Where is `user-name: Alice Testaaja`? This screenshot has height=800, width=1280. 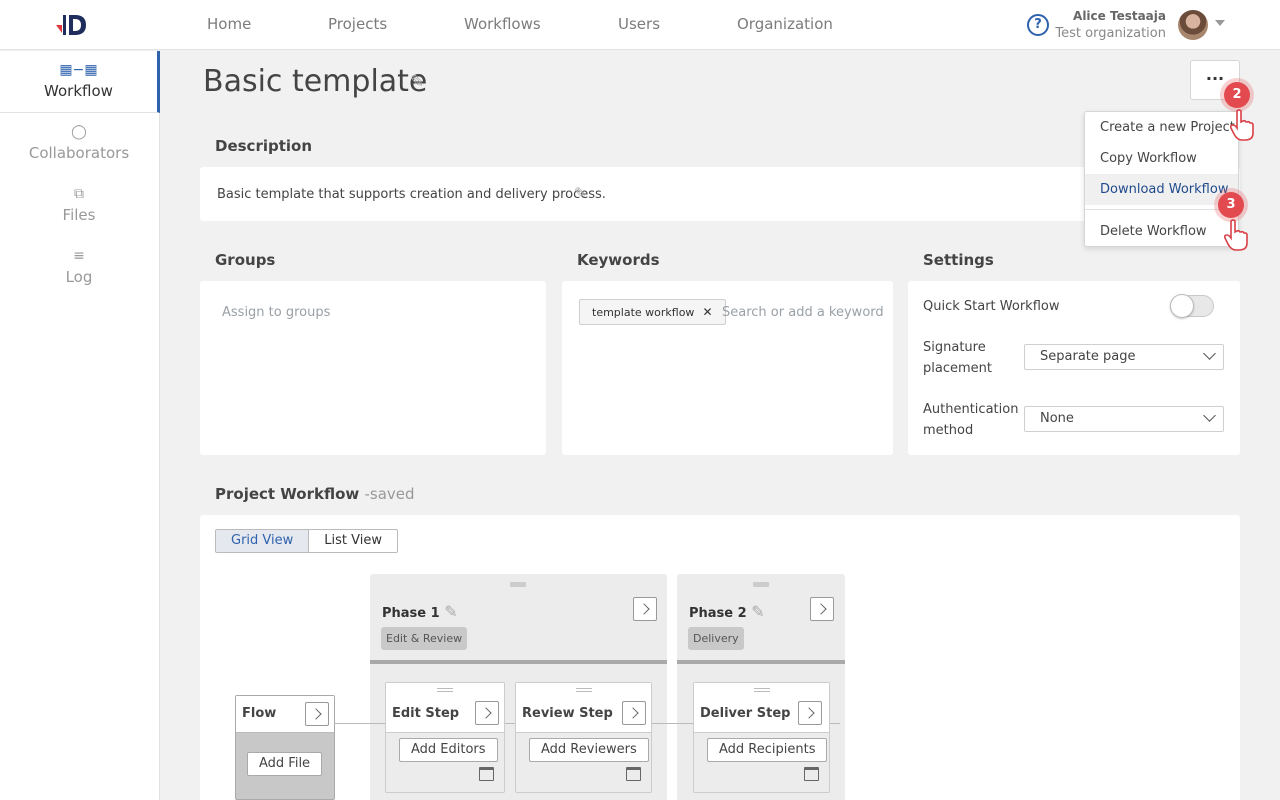 user-name: Alice Testaaja is located at coordinates (1119, 16).